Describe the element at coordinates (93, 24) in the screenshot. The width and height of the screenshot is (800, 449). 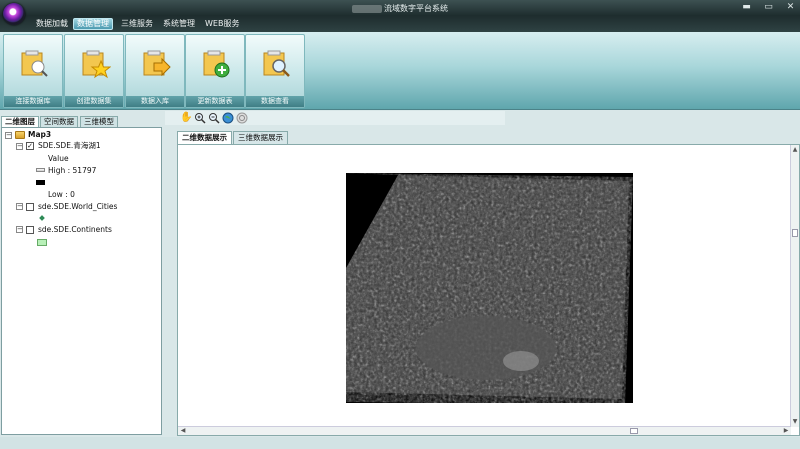
I see `menu-data-manage: 数据管理` at that location.